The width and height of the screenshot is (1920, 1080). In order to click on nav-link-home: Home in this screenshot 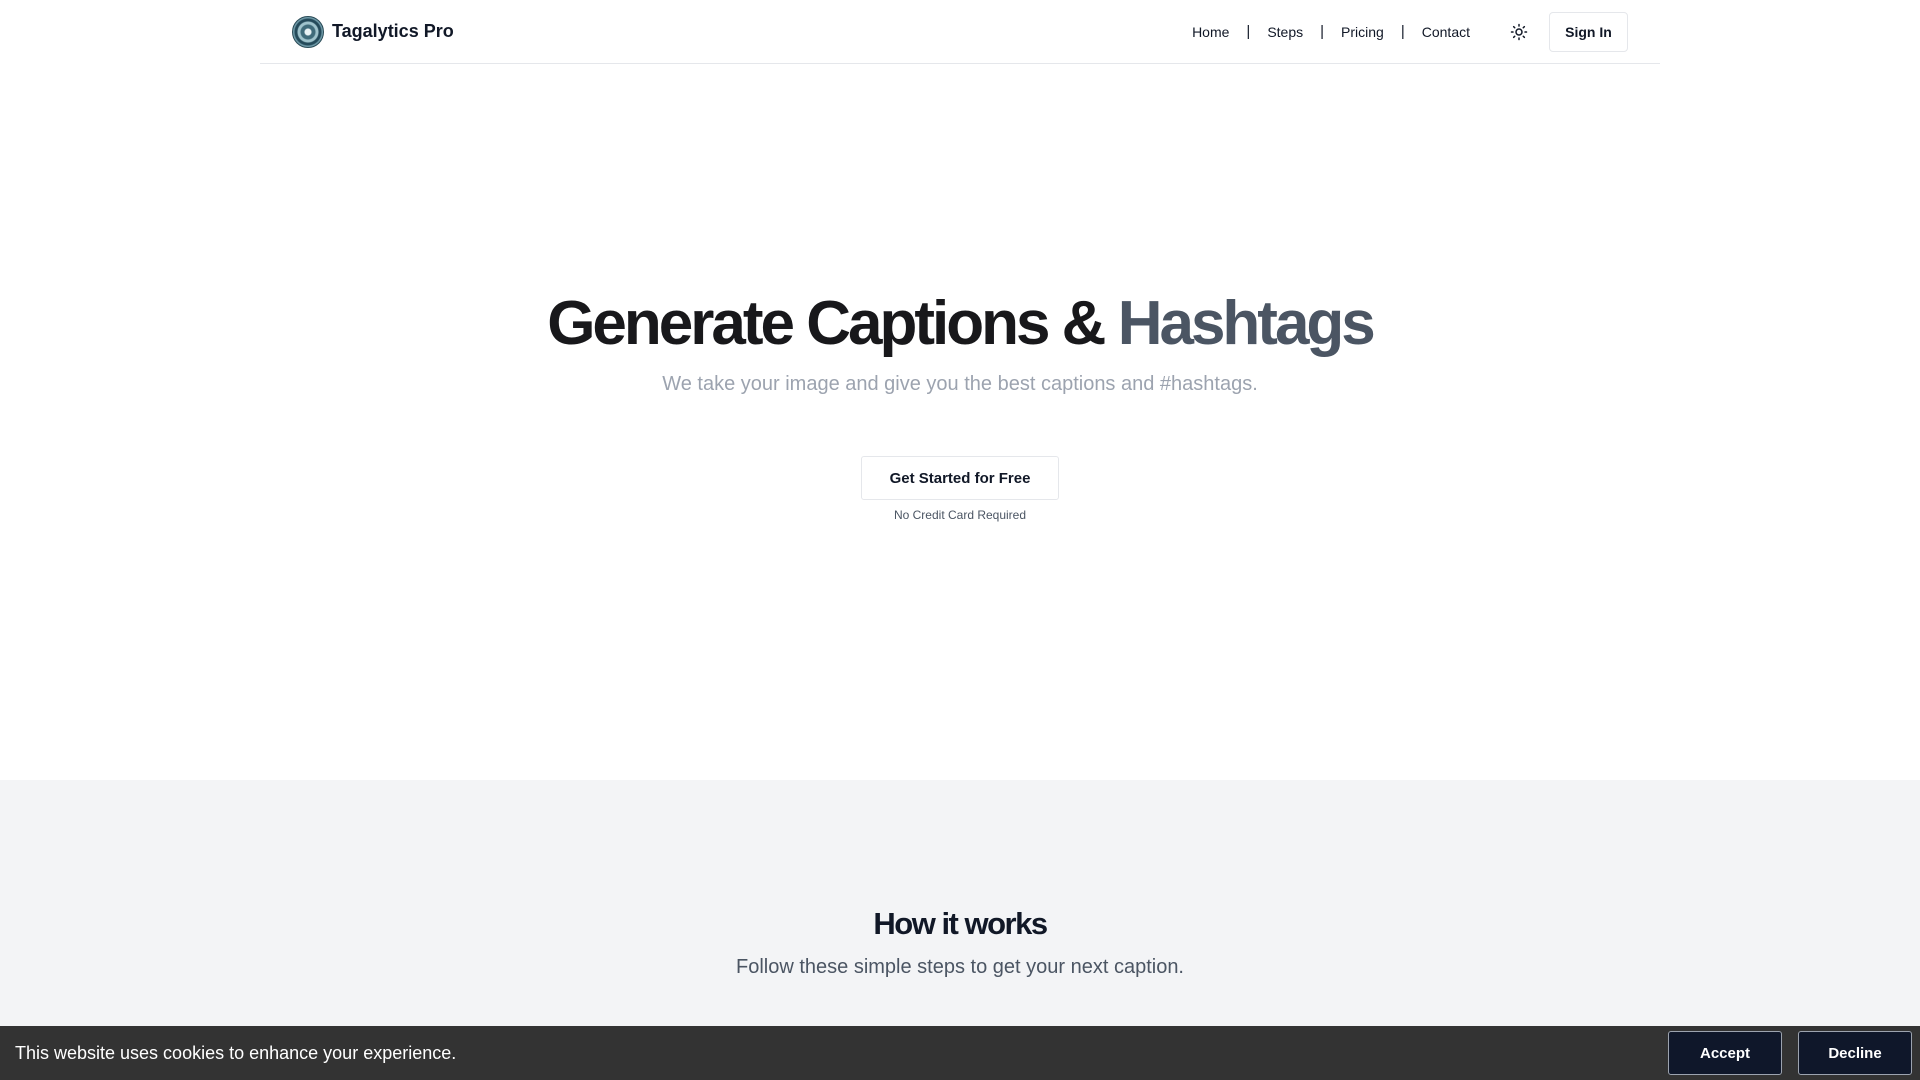, I will do `click(1210, 32)`.